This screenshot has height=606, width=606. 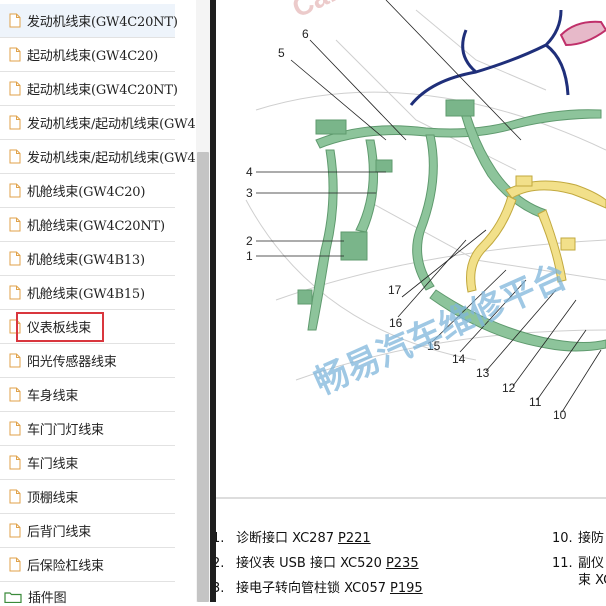 I want to click on legend-item: 10.接防, so click(x=578, y=536).